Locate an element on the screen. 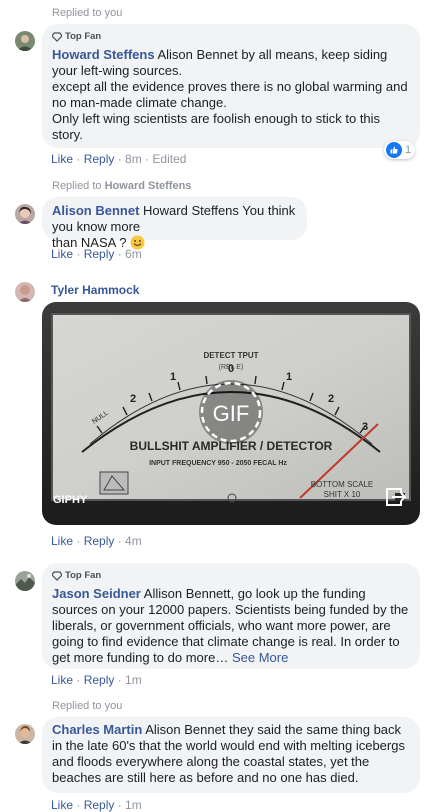 The width and height of the screenshot is (438, 812). comment-line: no man-made climate change. is located at coordinates (139, 102).